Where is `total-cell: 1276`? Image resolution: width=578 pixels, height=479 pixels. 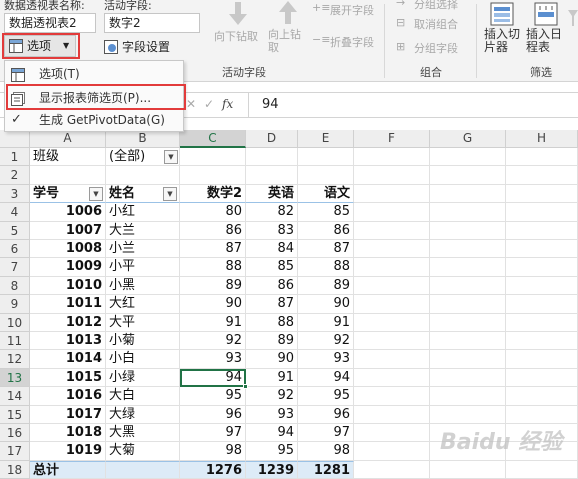
total-cell: 1276 is located at coordinates (213, 469).